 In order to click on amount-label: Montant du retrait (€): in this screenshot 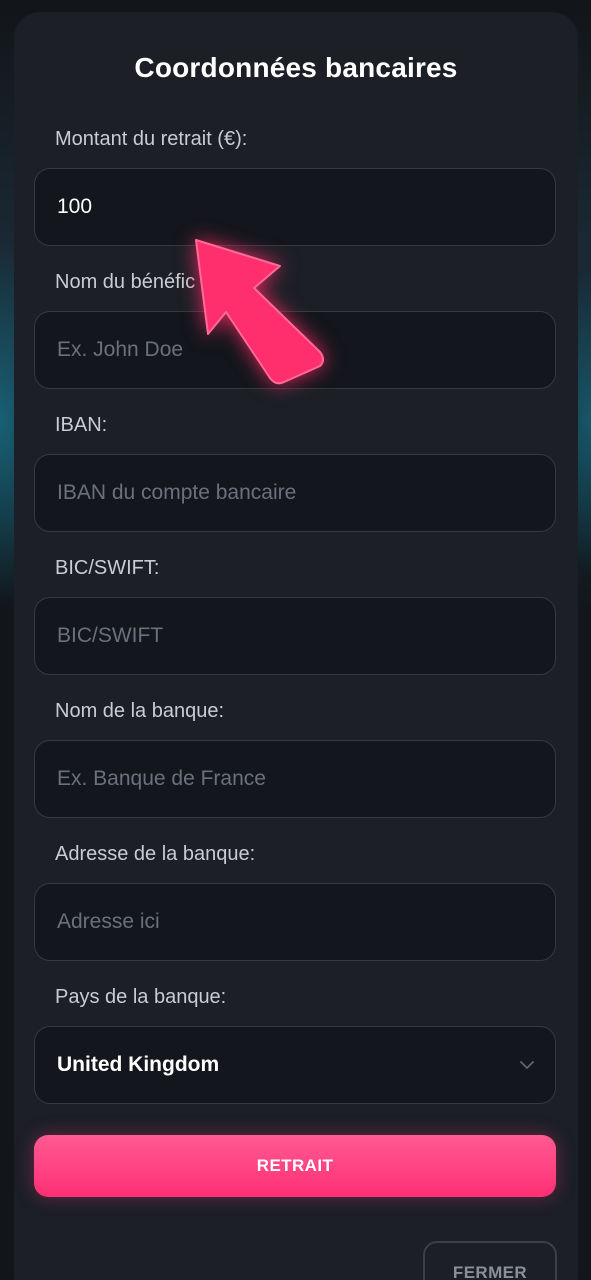, I will do `click(151, 139)`.